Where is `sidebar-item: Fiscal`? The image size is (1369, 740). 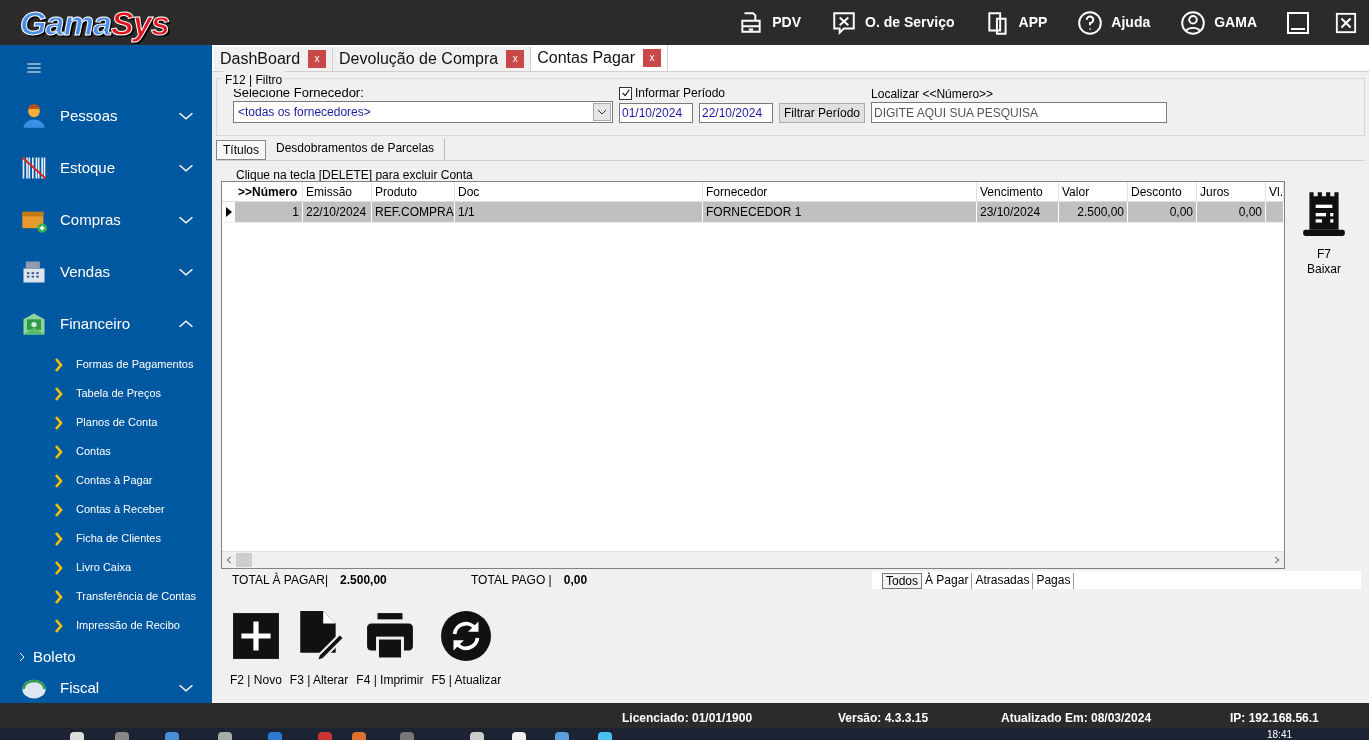 sidebar-item: Fiscal is located at coordinates (106, 688).